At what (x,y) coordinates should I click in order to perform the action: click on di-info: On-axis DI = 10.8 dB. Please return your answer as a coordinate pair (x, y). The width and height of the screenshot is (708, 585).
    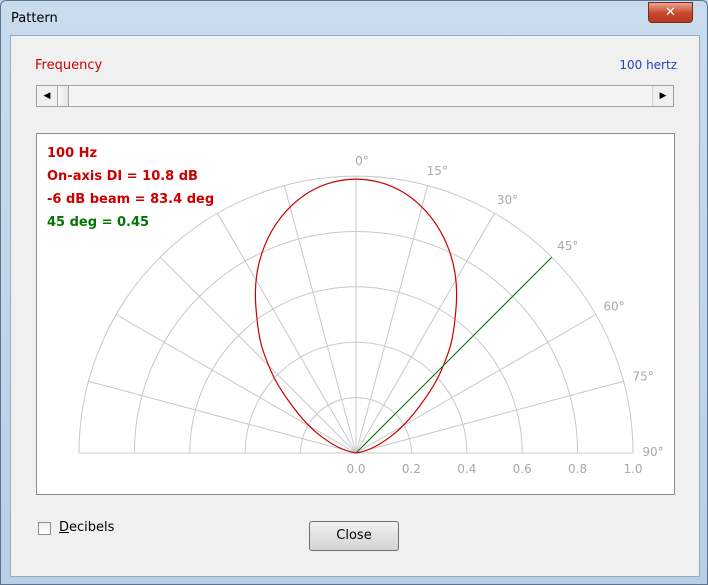
    Looking at the image, I should click on (122, 176).